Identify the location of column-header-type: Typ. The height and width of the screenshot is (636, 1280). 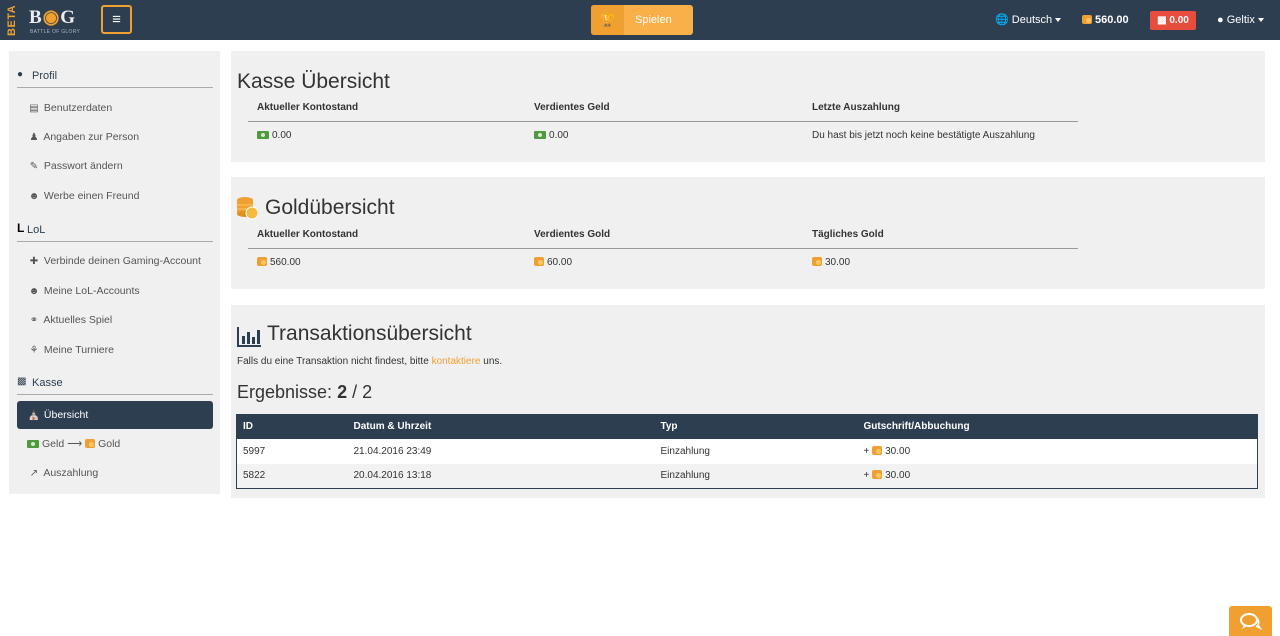
(756, 426).